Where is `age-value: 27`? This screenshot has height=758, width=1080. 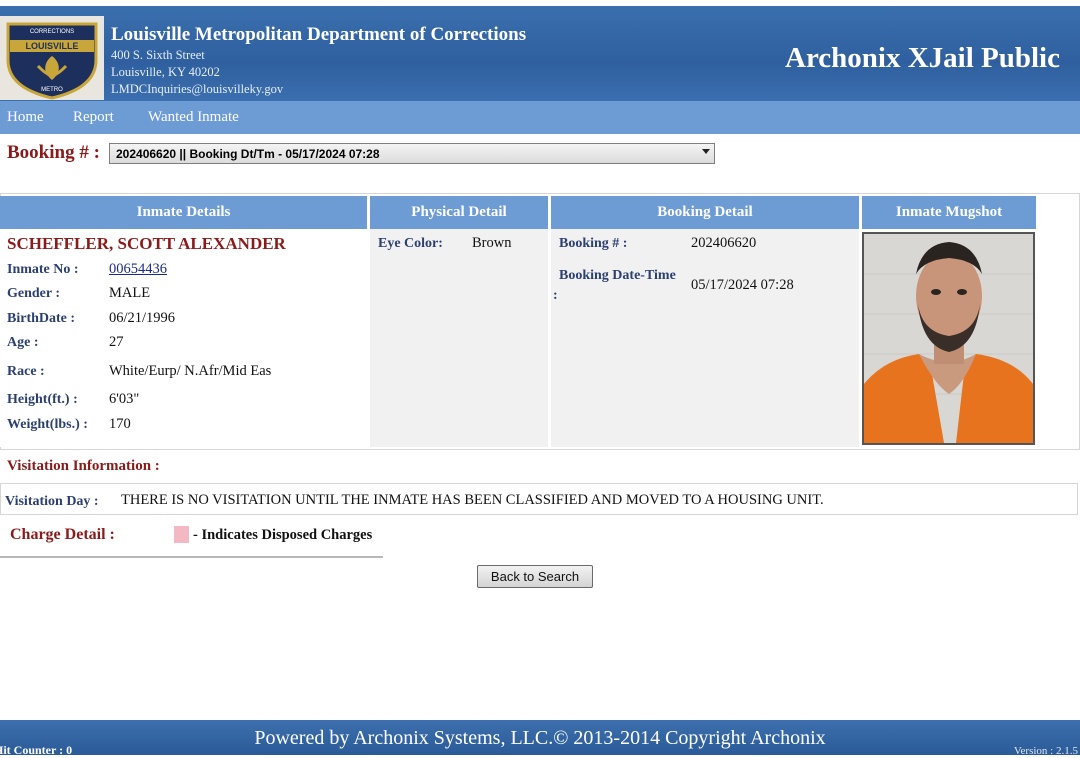 age-value: 27 is located at coordinates (116, 342).